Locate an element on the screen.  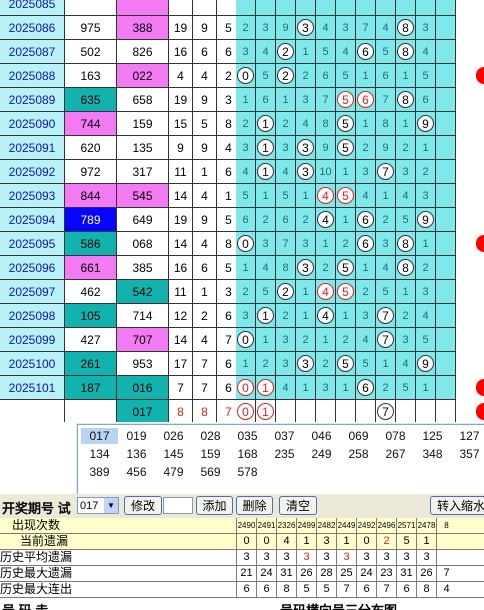
period-cell: 2025091 is located at coordinates (32, 148).